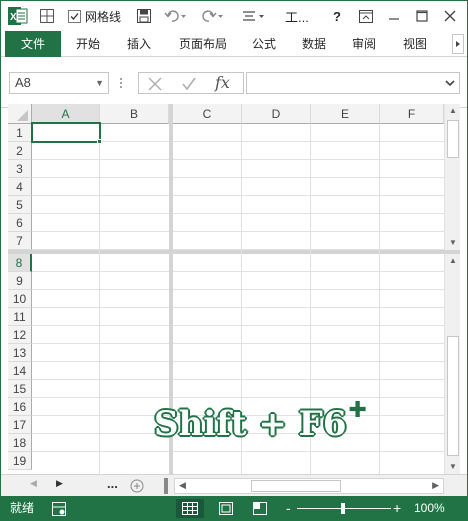  Describe the element at coordinates (20, 205) in the screenshot. I see `row-header-5: 5` at that location.